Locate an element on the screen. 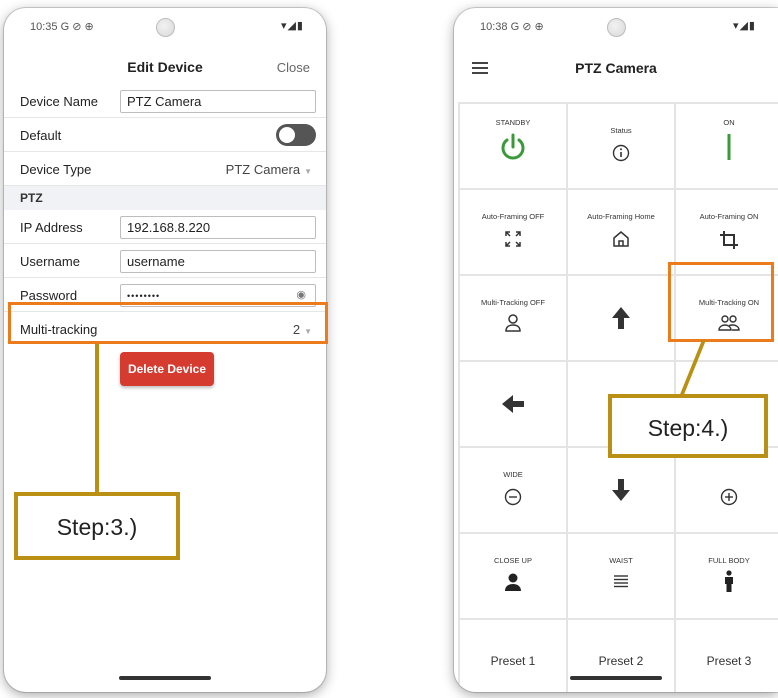 The height and width of the screenshot is (698, 778). on-bar-icon is located at coordinates (727, 149).